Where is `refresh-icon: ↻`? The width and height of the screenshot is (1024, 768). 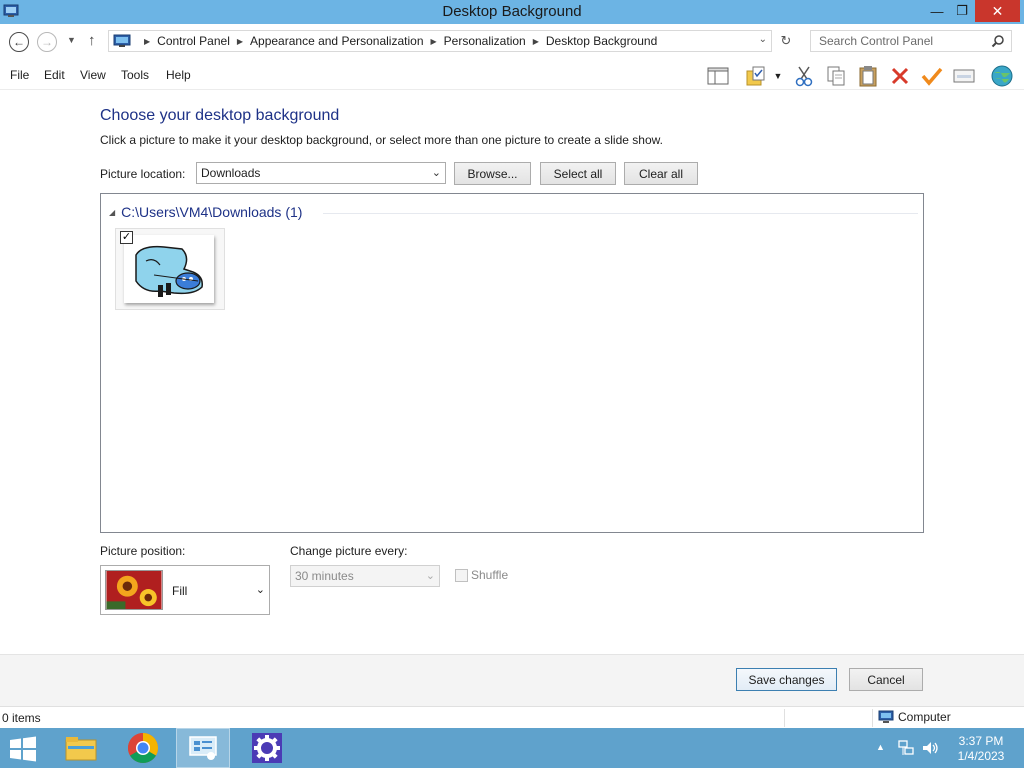
refresh-icon: ↻ is located at coordinates (786, 40).